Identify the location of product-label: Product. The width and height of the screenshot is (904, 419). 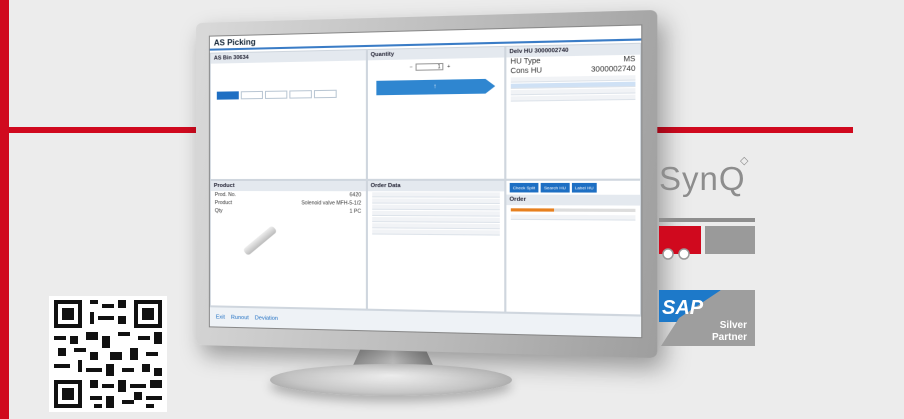
(223, 203).